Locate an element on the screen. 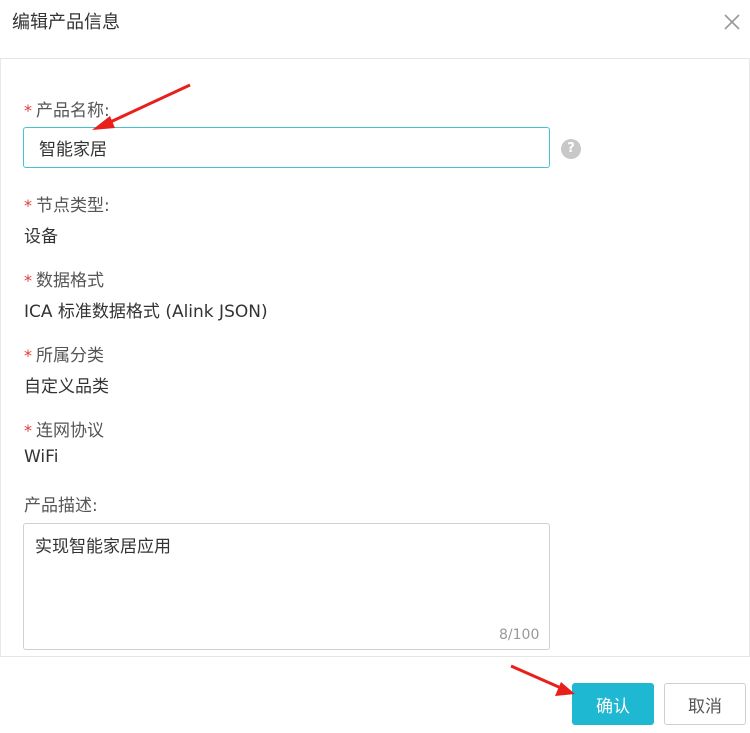  dialog-title: 编辑产品信息 is located at coordinates (66, 22).